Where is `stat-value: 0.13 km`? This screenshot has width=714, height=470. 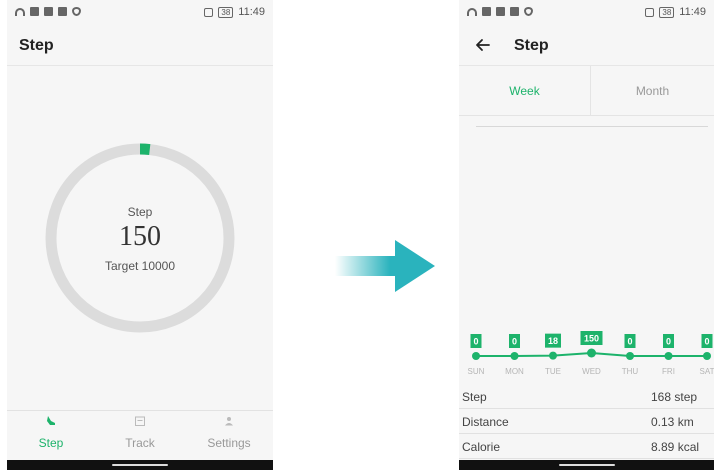 stat-value: 0.13 km is located at coordinates (672, 422).